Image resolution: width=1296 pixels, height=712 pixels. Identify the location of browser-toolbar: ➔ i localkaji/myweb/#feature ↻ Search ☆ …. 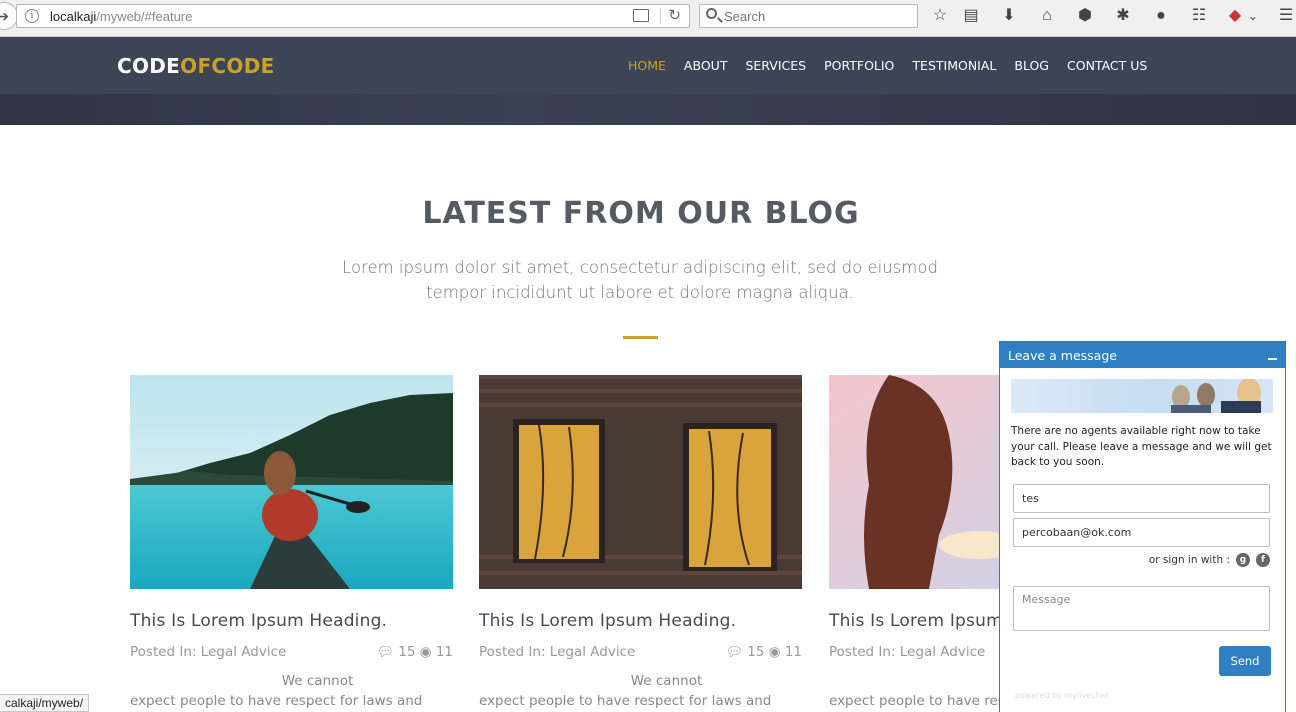
(648, 18).